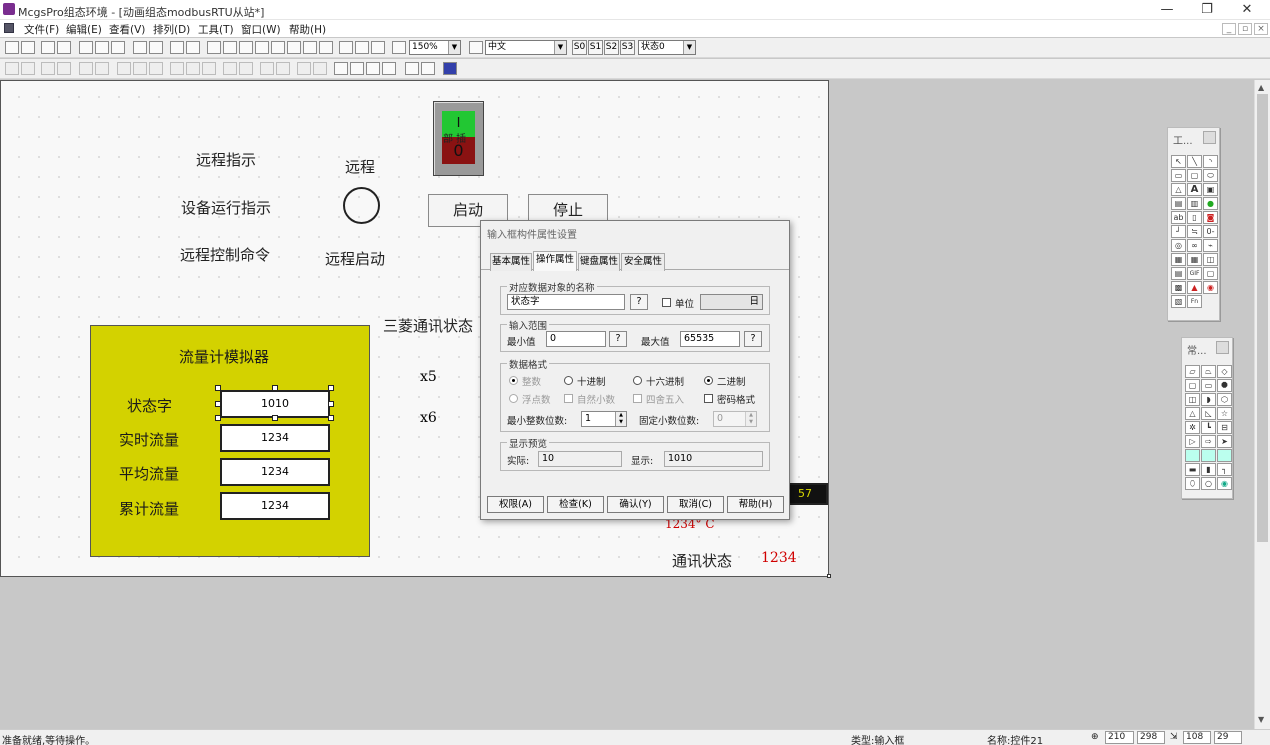 This screenshot has height=745, width=1270. What do you see at coordinates (193, 47) in the screenshot?
I see `tool-b-icon` at bounding box center [193, 47].